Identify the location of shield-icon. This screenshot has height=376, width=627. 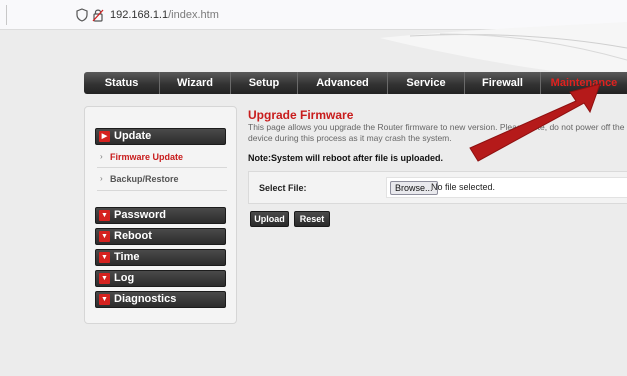
(82, 15).